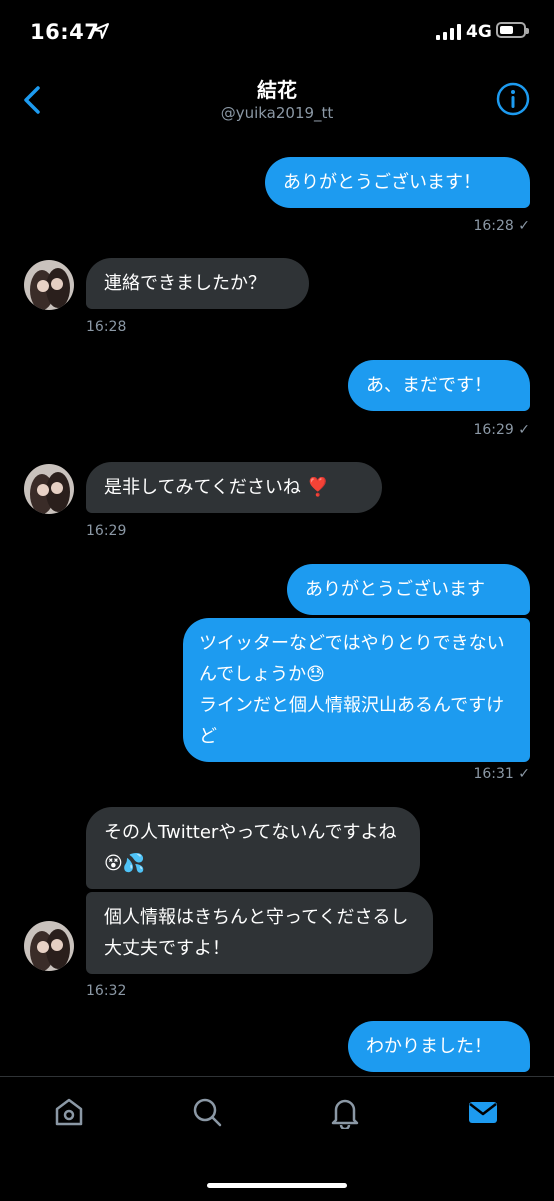 The image size is (554, 1201). Describe the element at coordinates (449, 32) in the screenshot. I see `signal-strength-icon` at that location.